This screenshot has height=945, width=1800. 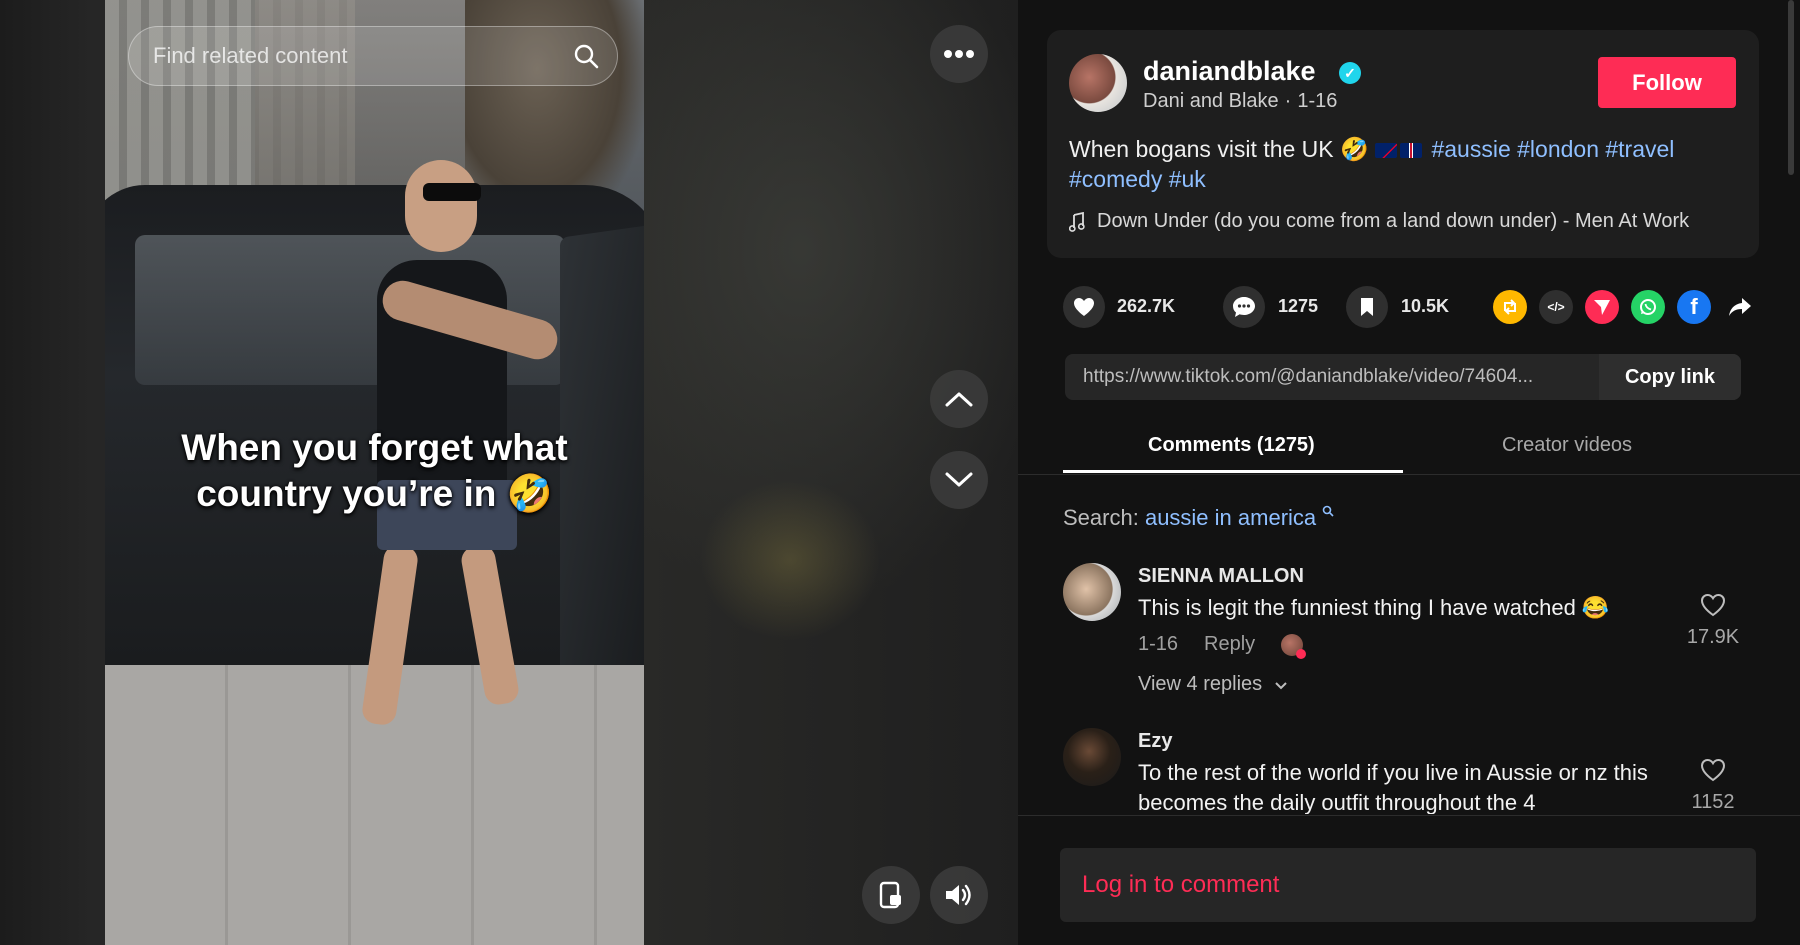 What do you see at coordinates (1158, 644) in the screenshot?
I see `comment-date: 1-16` at bounding box center [1158, 644].